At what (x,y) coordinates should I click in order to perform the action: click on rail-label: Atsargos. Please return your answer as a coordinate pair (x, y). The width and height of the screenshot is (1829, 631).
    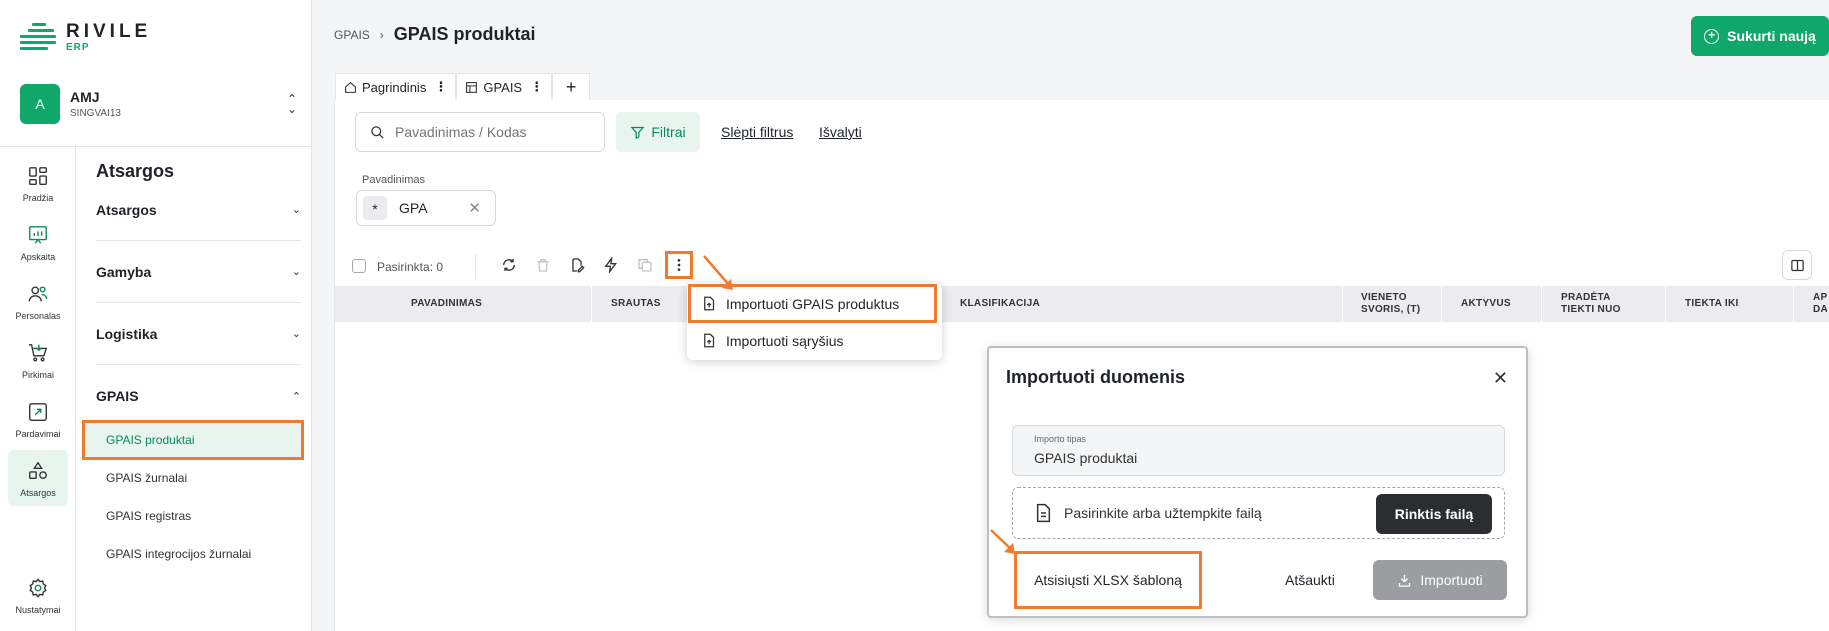
    Looking at the image, I should click on (38, 493).